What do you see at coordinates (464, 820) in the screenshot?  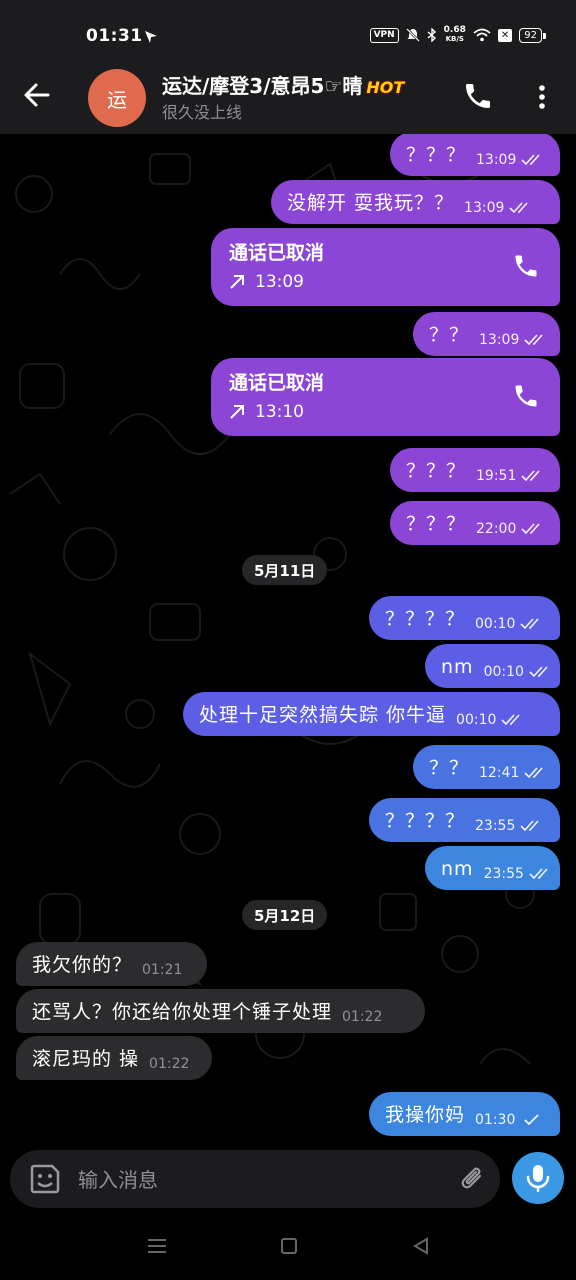 I see `outgoing-message: ？？？？ 23:55` at bounding box center [464, 820].